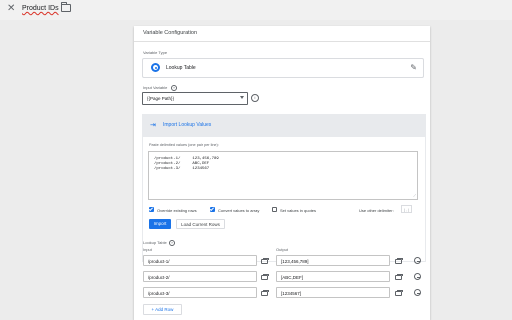 This screenshot has height=320, width=512. What do you see at coordinates (376, 210) in the screenshot?
I see `delimiter-label: Use other delimiter:` at bounding box center [376, 210].